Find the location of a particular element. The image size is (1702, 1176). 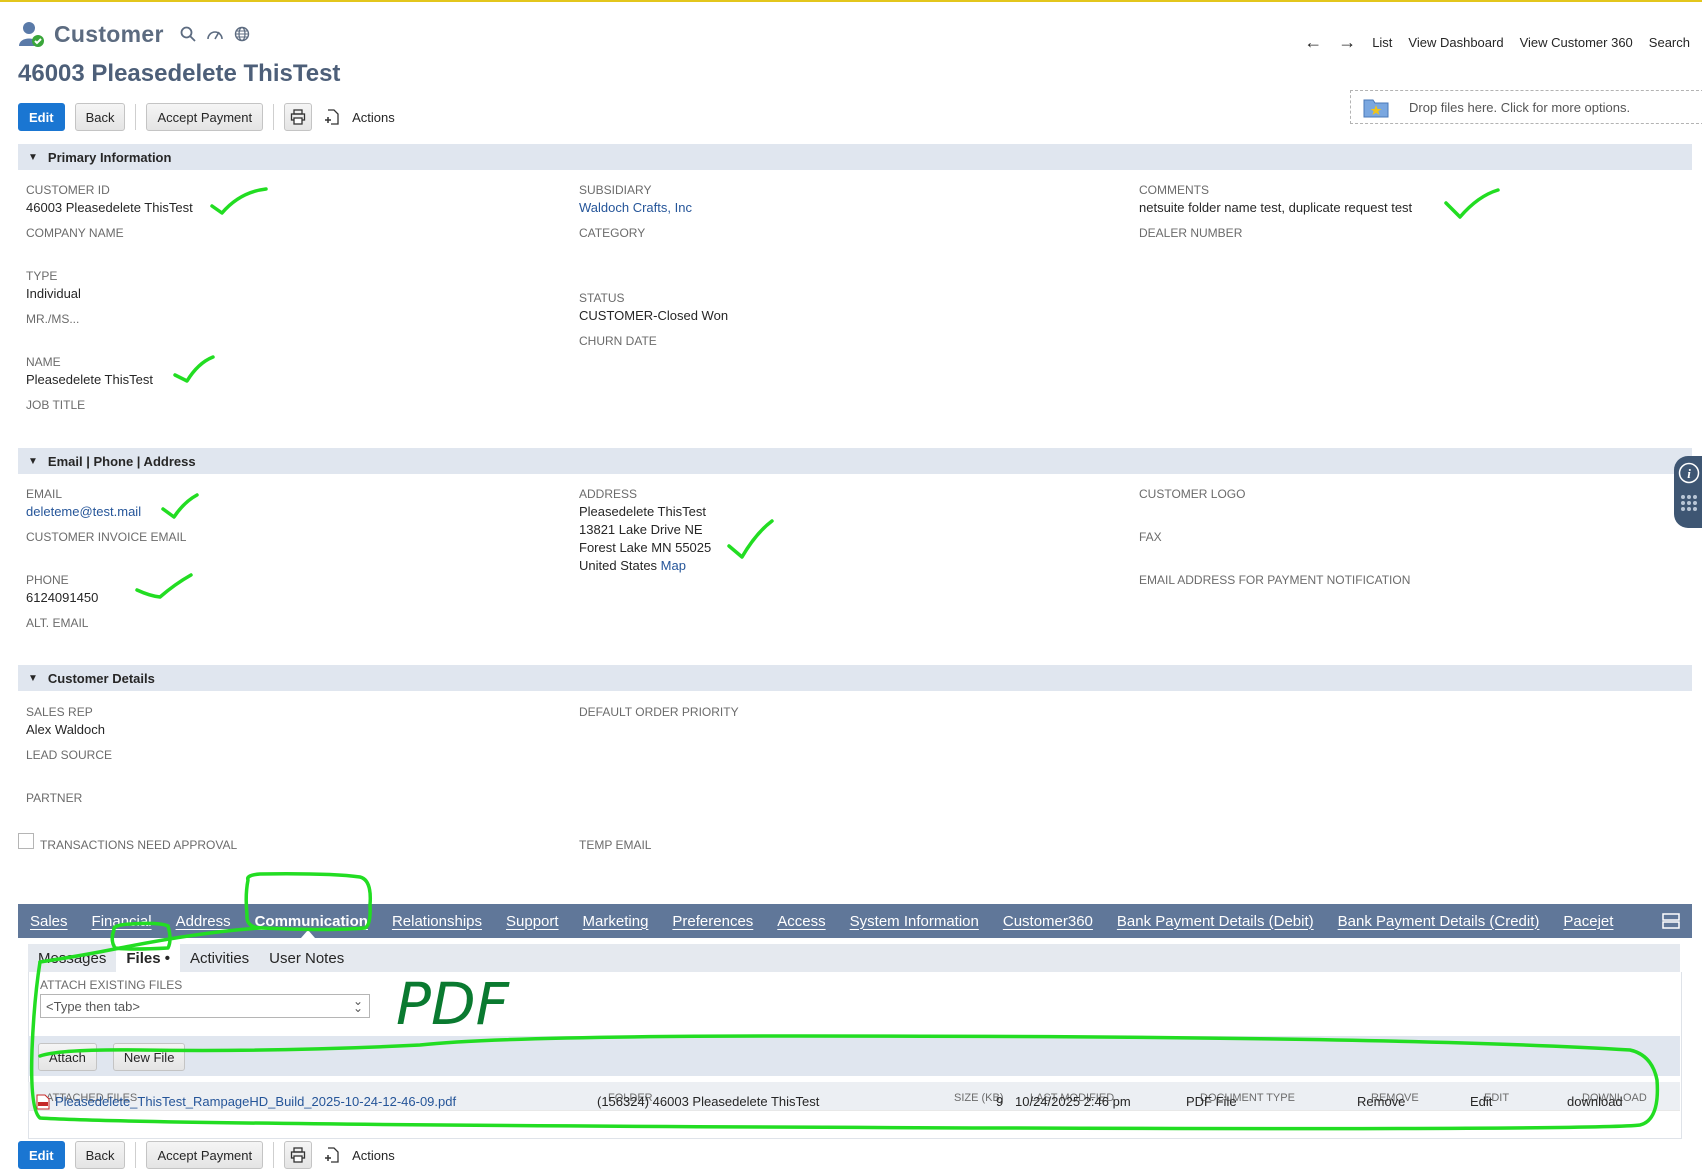

search-link: Search is located at coordinates (1669, 42).